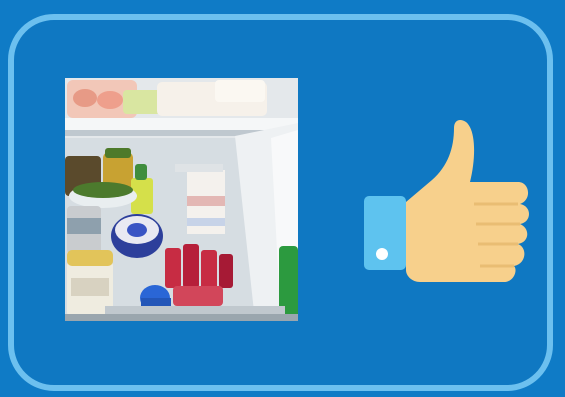 The height and width of the screenshot is (397, 565). I want to click on thumbs-up-icon, so click(446, 201).